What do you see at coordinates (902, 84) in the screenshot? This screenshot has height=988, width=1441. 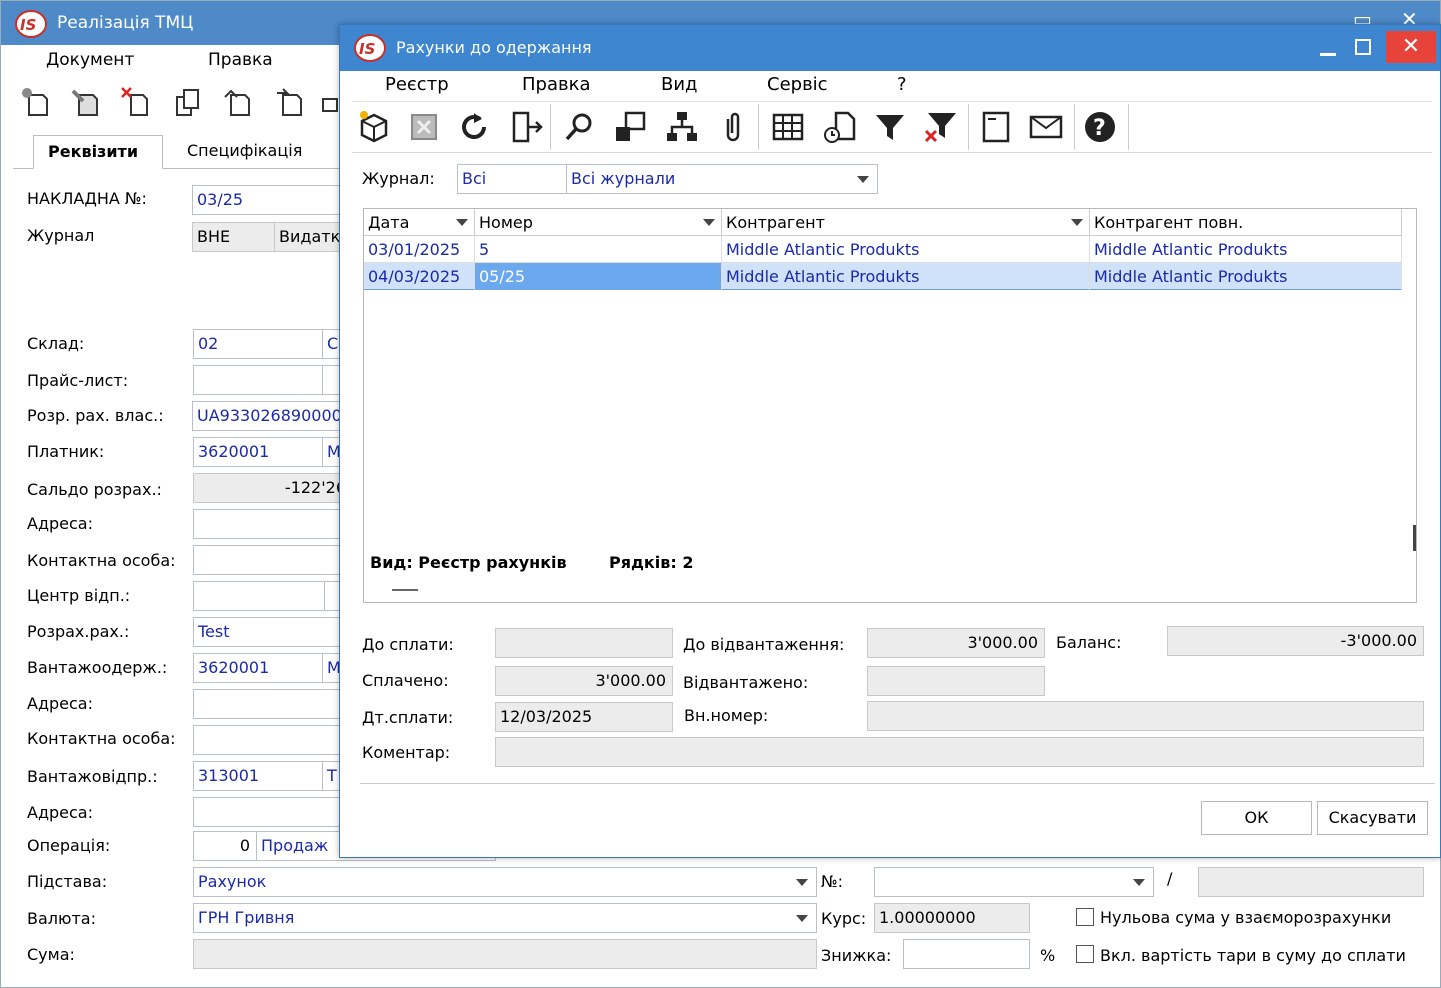 I see `menu-help: ?` at bounding box center [902, 84].